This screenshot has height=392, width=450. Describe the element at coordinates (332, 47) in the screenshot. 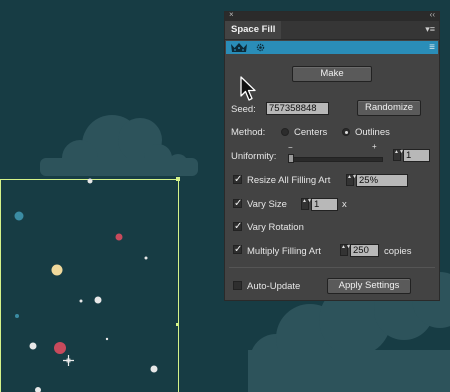

I see `plugin-header-strip: ≡` at that location.